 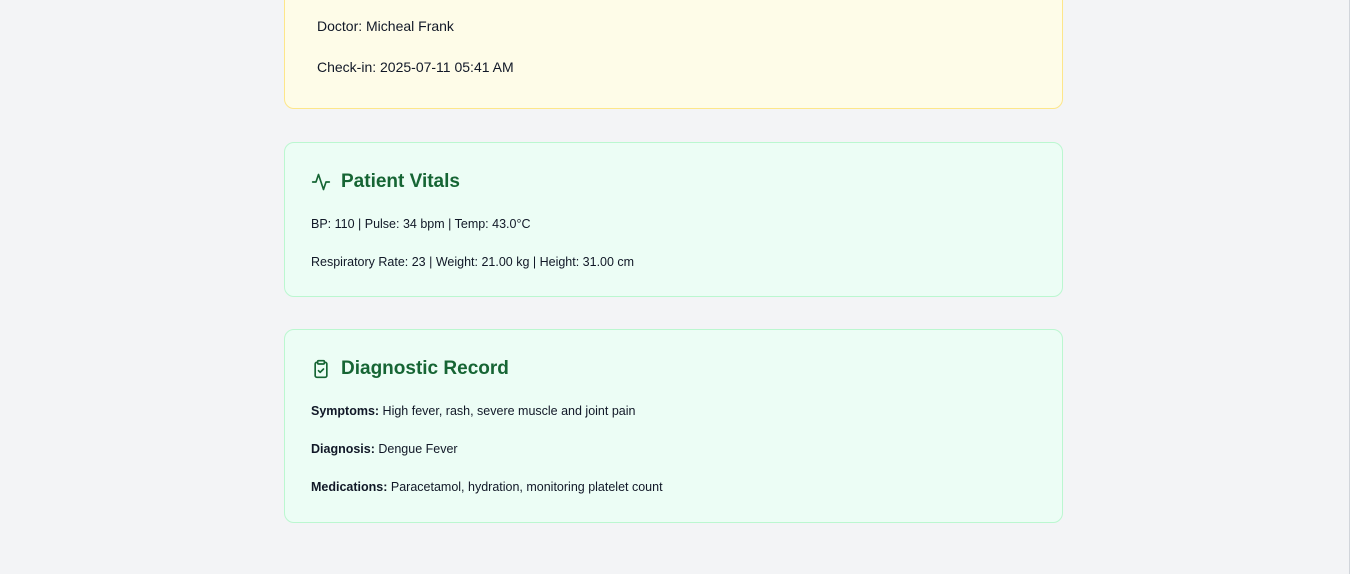 What do you see at coordinates (321, 182) in the screenshot?
I see `activity-icon` at bounding box center [321, 182].